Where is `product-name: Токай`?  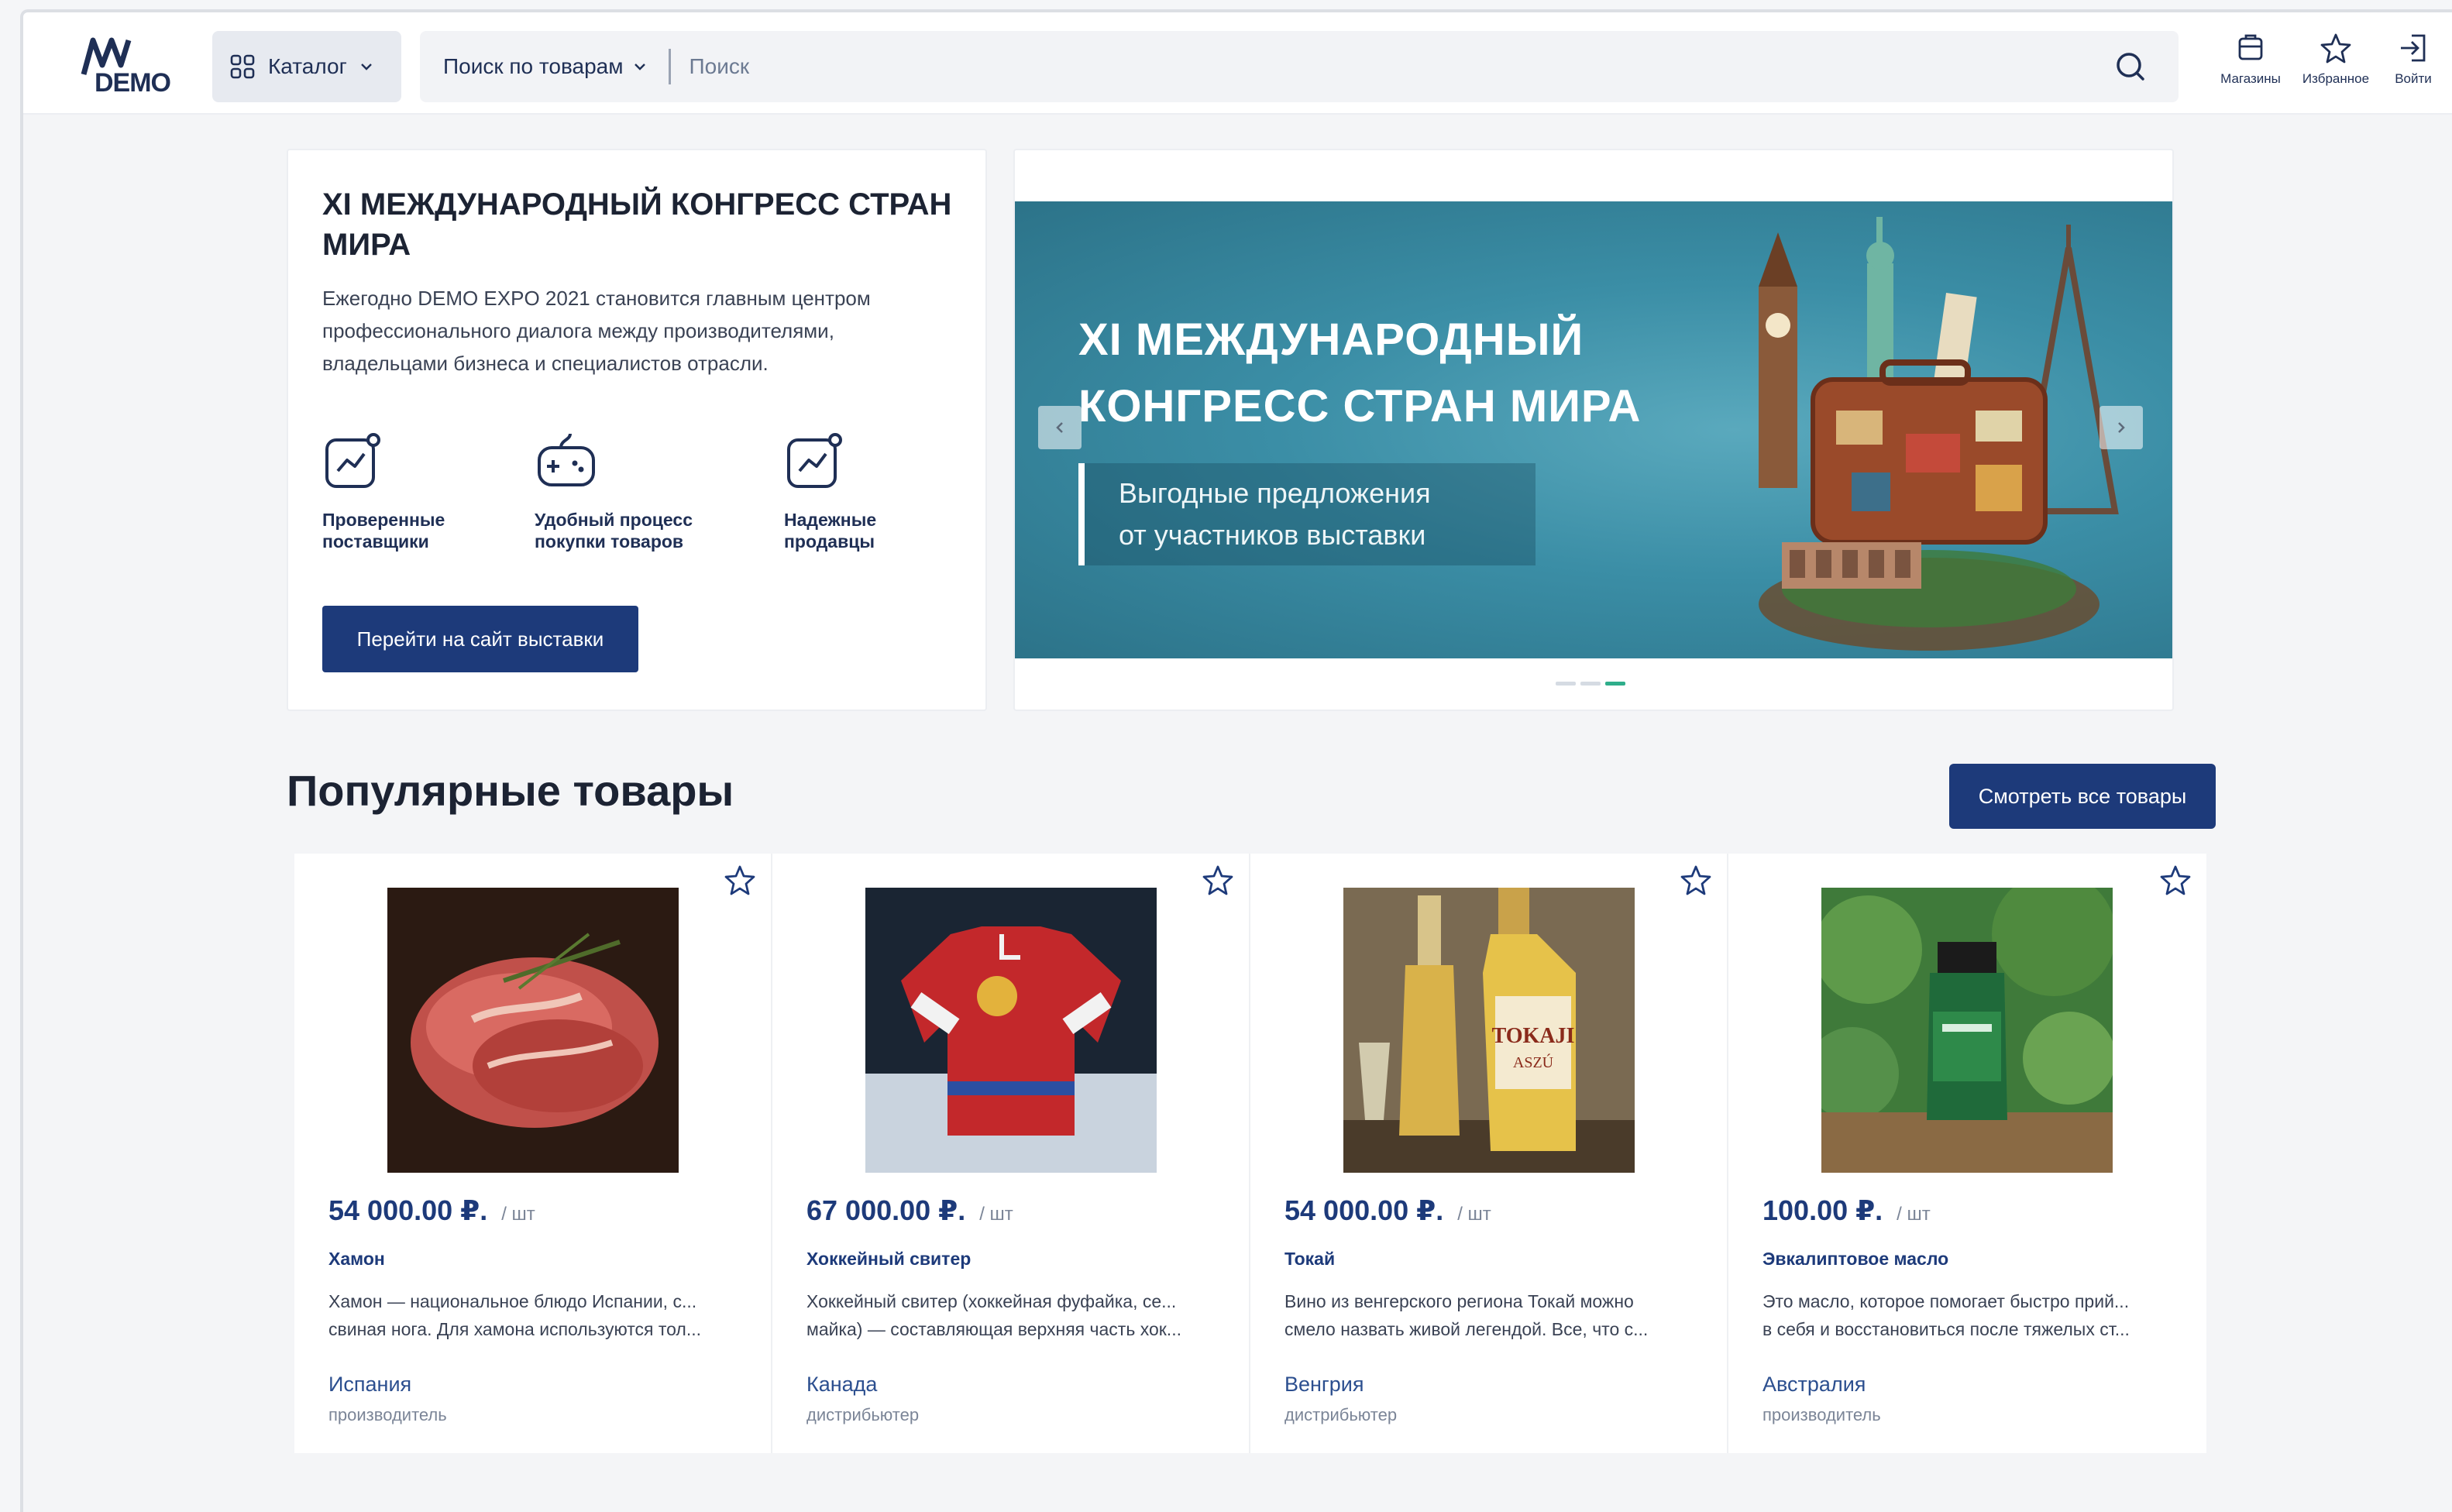
product-name: Токай is located at coordinates (1309, 1259).